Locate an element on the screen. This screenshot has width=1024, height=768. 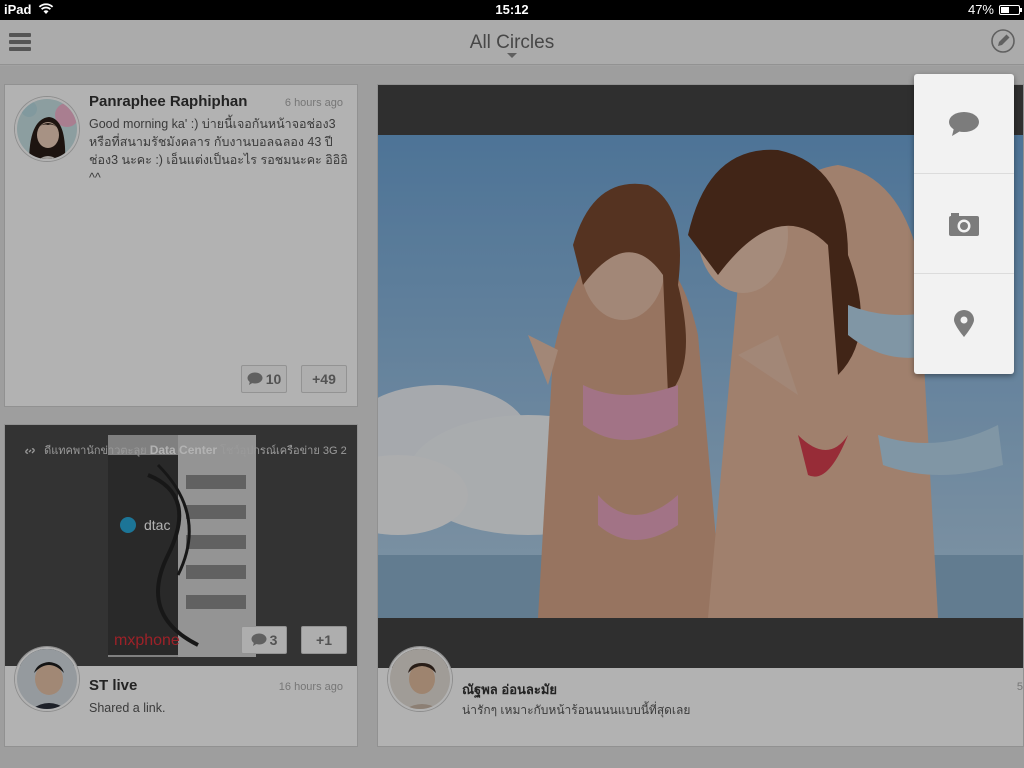
share-menu is located at coordinates (964, 224).